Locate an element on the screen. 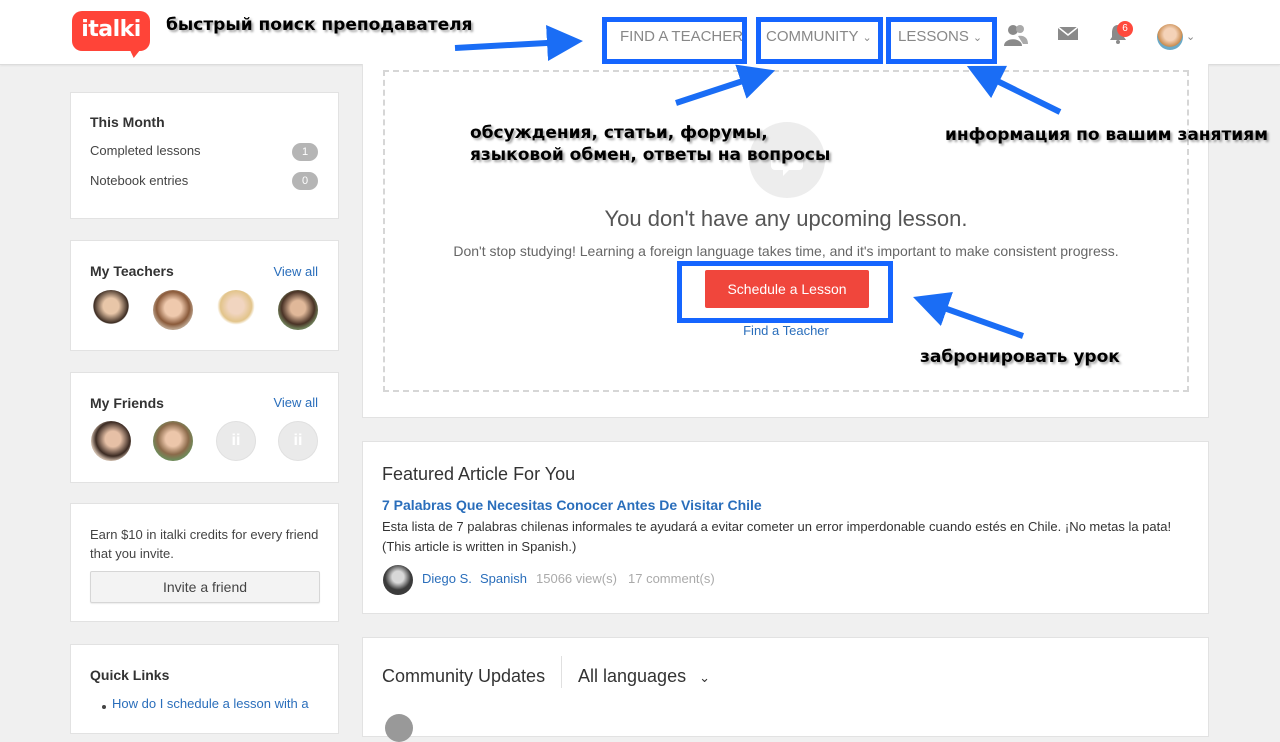 The image size is (1280, 742). logo-text: italki is located at coordinates (111, 29).